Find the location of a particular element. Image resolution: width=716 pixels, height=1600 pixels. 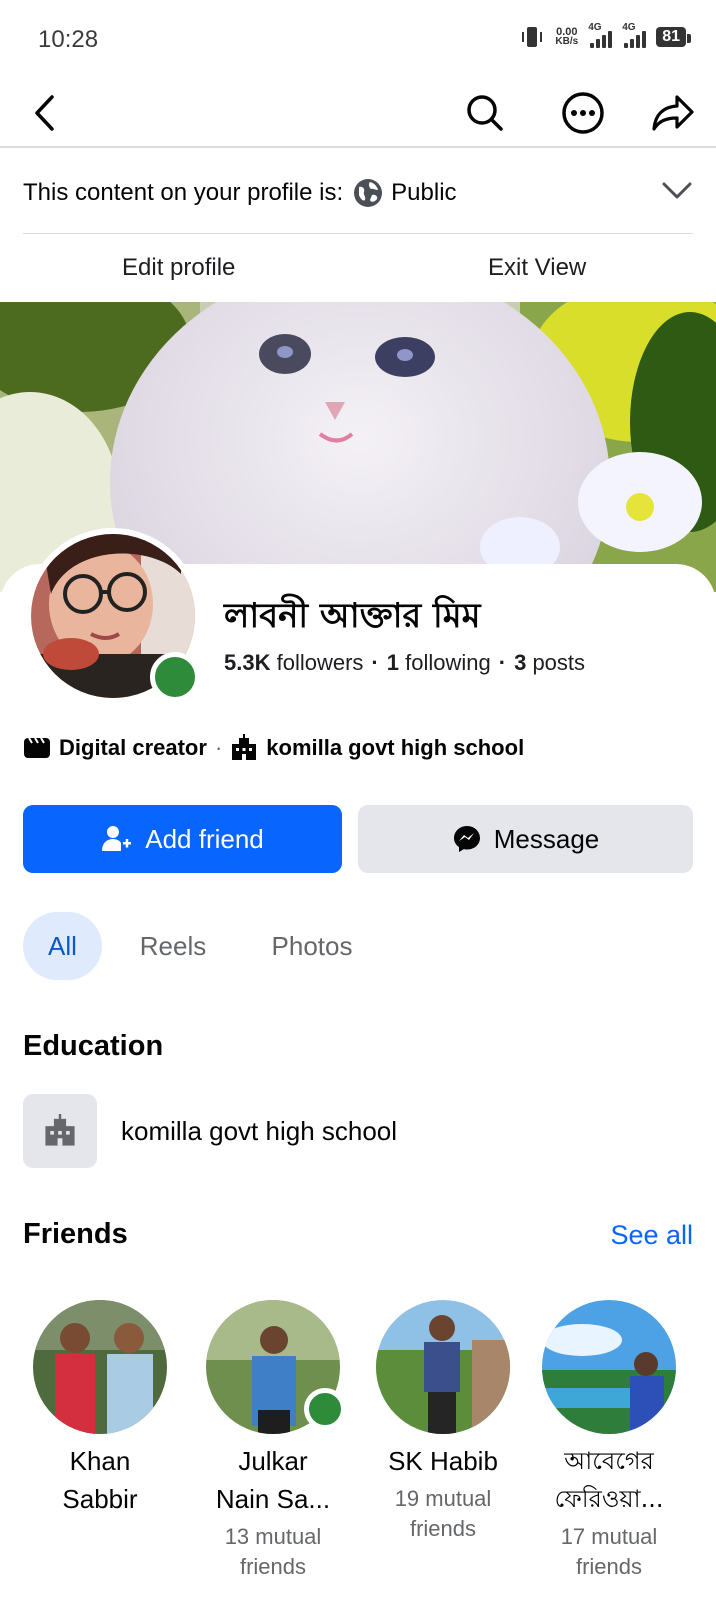

friend-name: Khan Sabbir is located at coordinates (100, 1480).